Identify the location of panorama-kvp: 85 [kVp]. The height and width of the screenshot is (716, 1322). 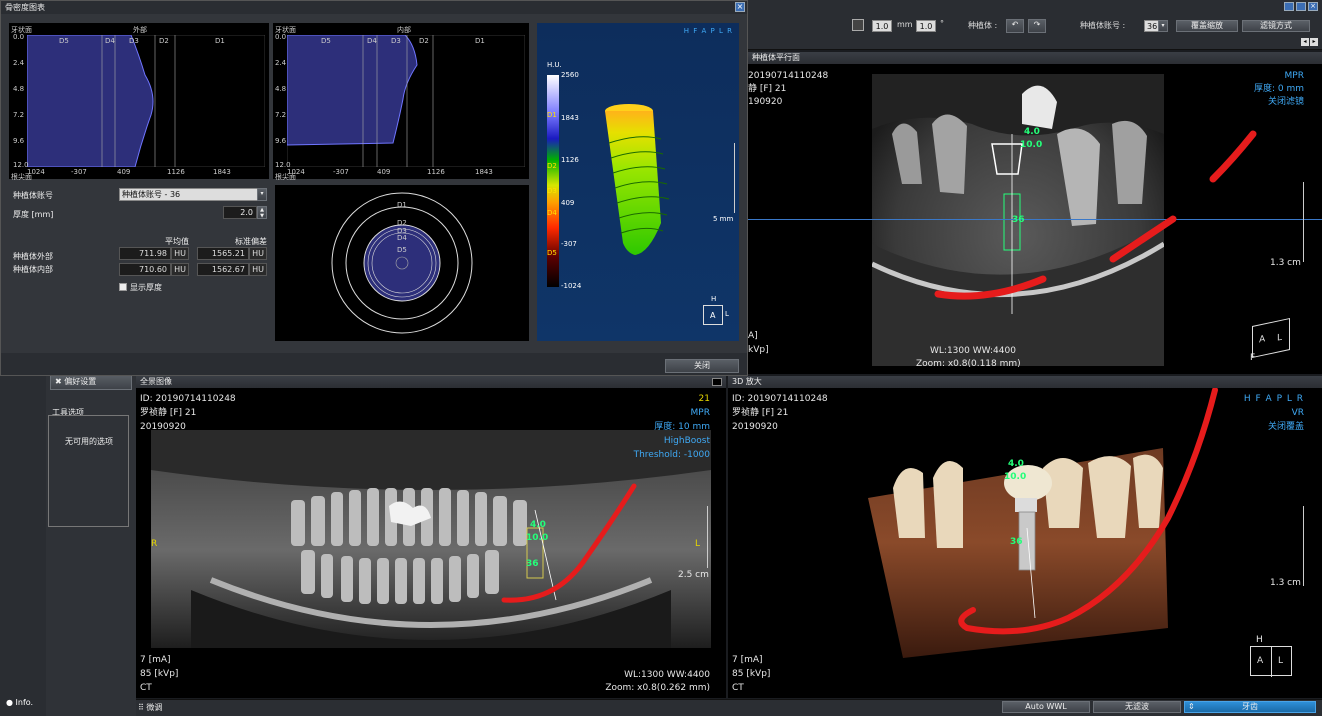
(159, 674).